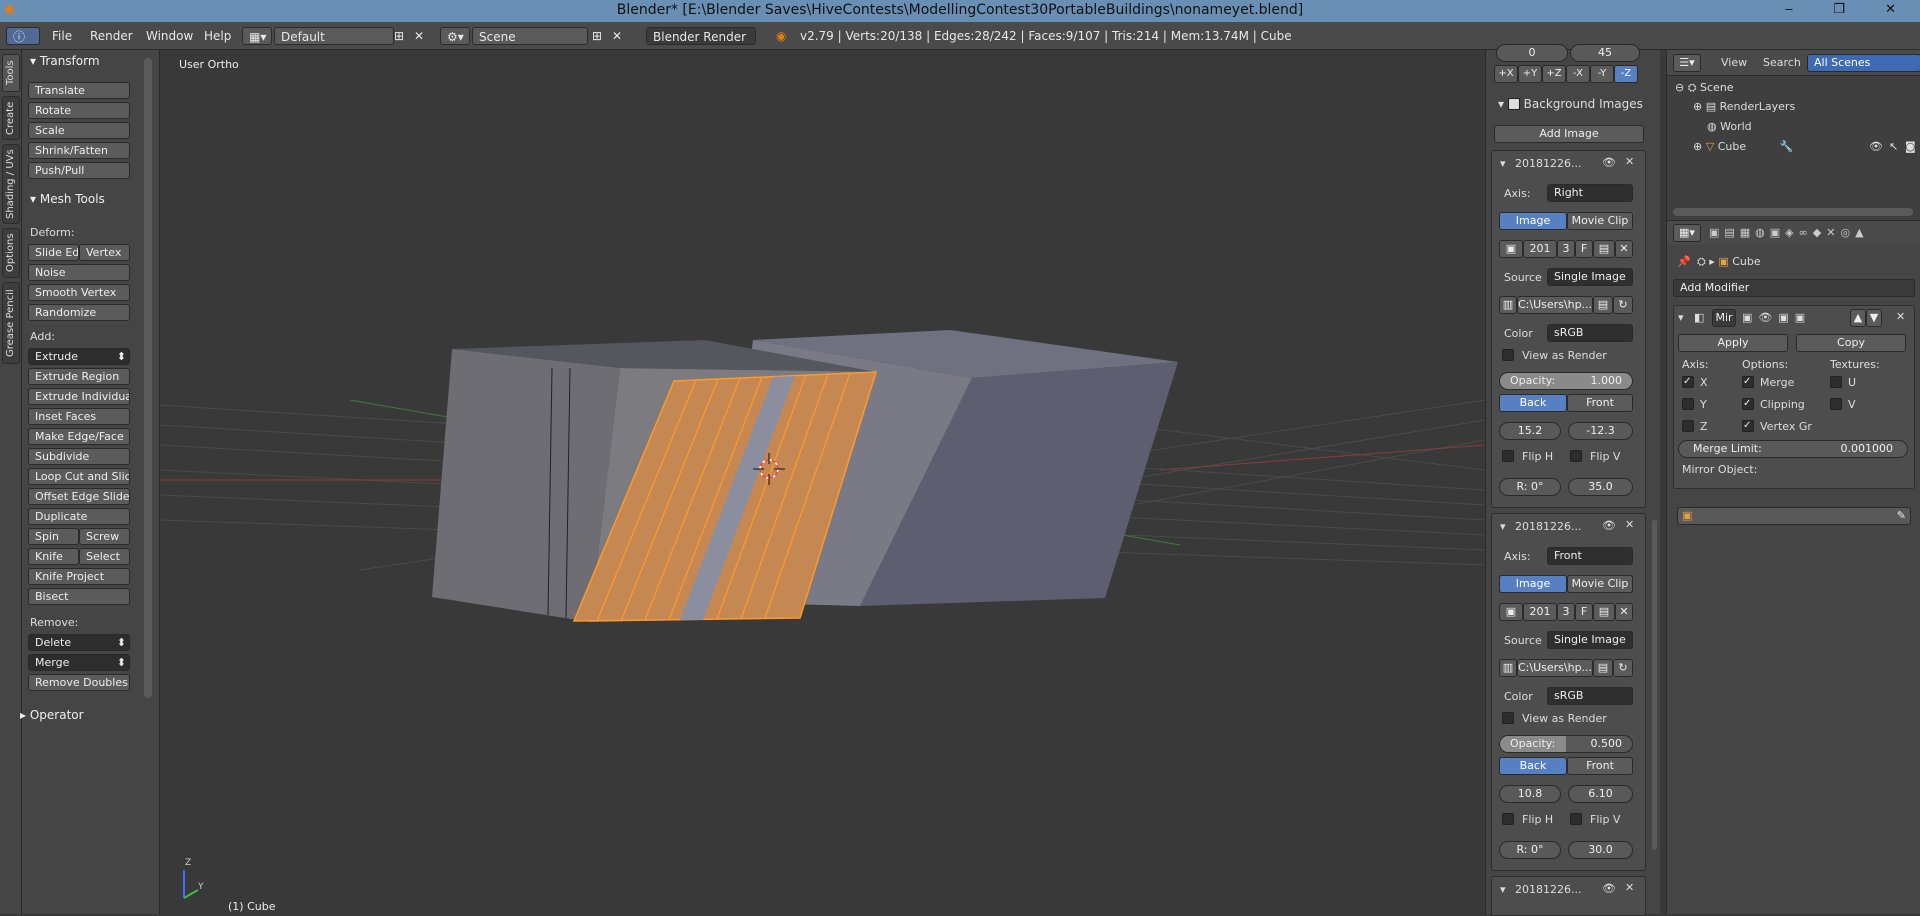  What do you see at coordinates (1566, 381) in the screenshot?
I see `opacity-slider: Opacity: 1.000` at bounding box center [1566, 381].